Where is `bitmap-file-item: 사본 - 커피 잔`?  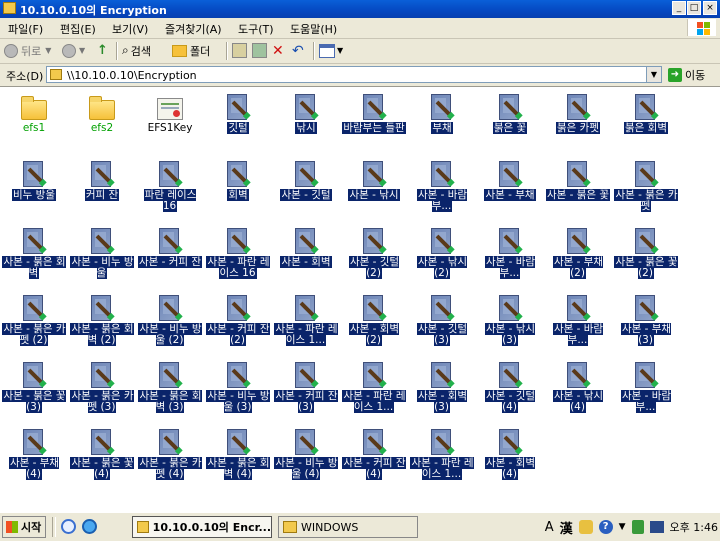
bitmap-file-item: 사본 - 커피 잔 is located at coordinates (170, 254).